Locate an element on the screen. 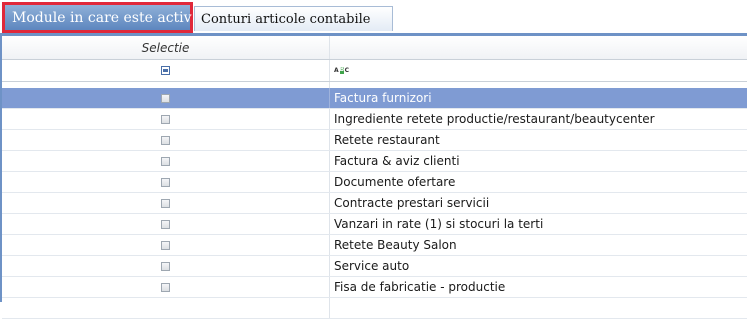  row-label: Factura & aviz clienti is located at coordinates (397, 161).